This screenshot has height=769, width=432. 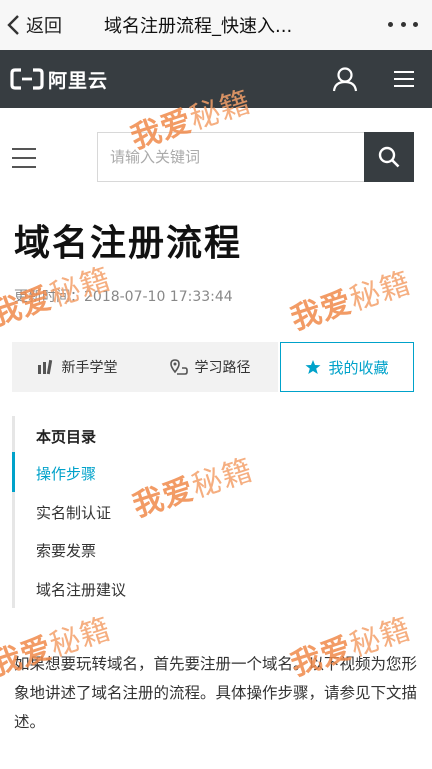 I want to click on tab-my-favorites-label: 我的收藏, so click(x=358, y=367).